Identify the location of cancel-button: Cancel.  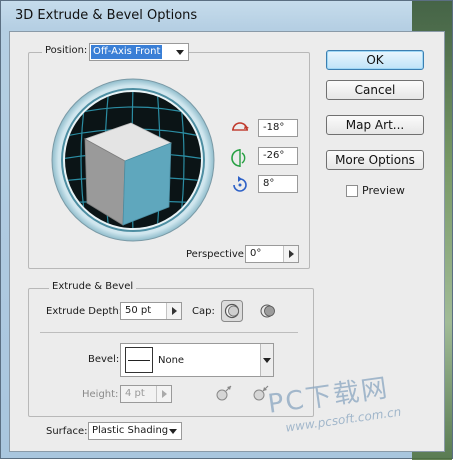
(375, 90).